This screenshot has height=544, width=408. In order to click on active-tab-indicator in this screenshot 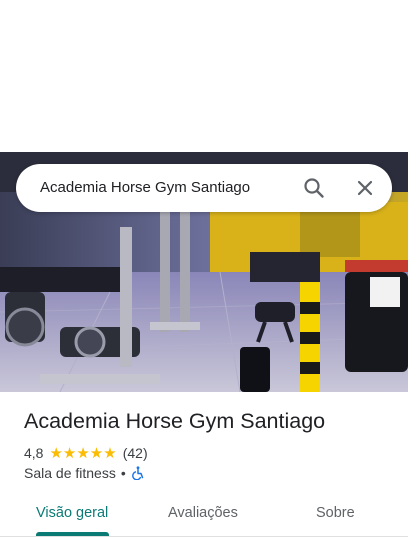, I will do `click(72, 534)`.